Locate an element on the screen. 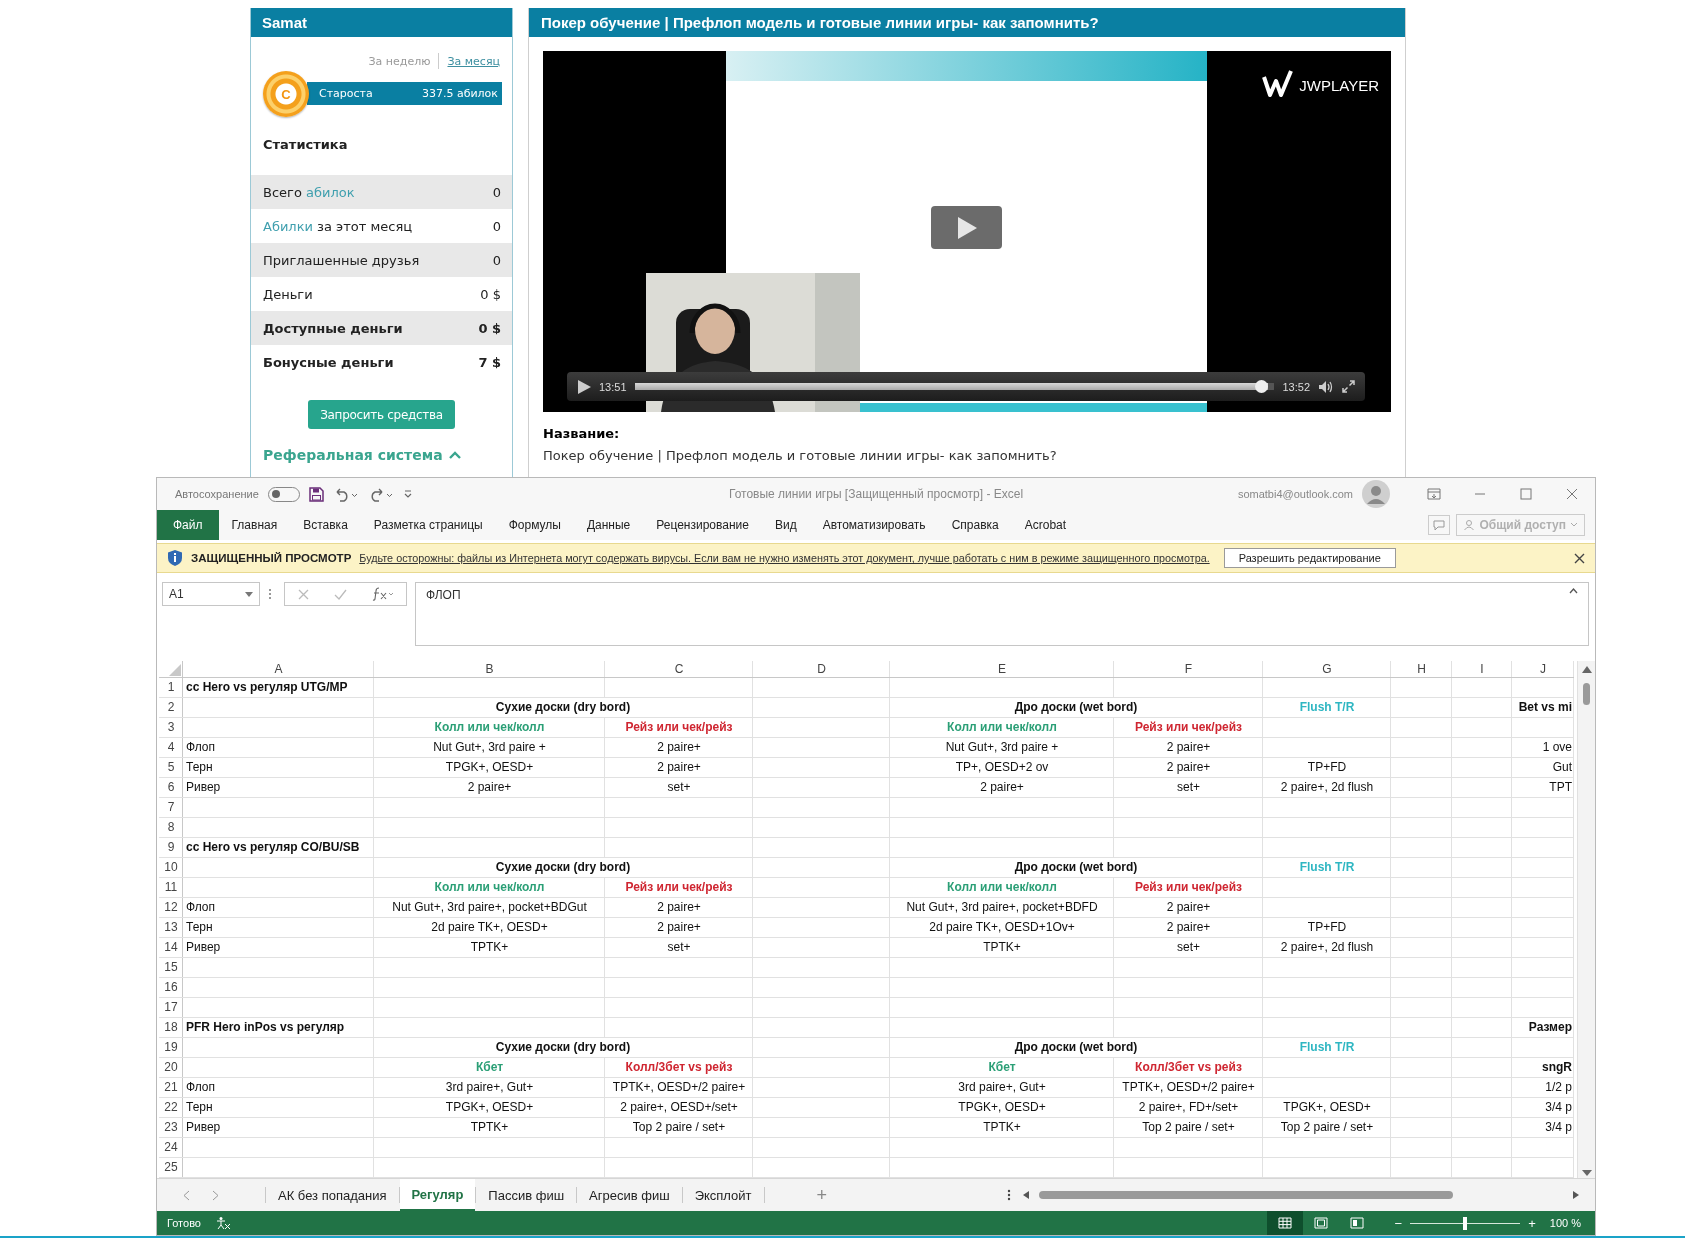  save-icon is located at coordinates (316, 494).